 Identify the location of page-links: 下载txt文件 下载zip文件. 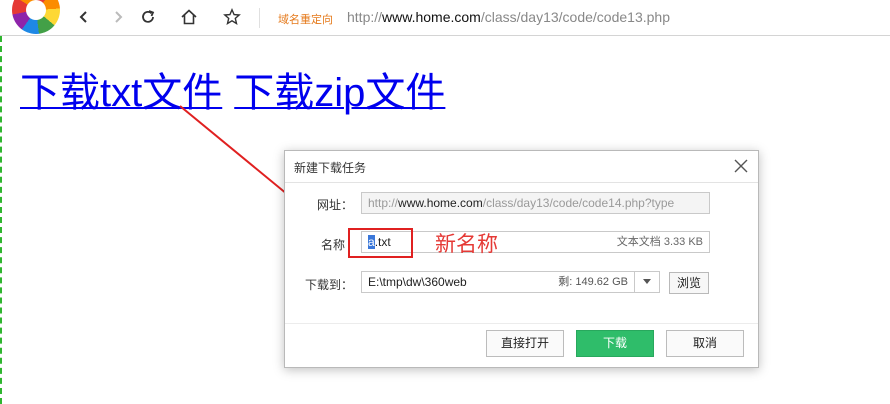
(232, 89).